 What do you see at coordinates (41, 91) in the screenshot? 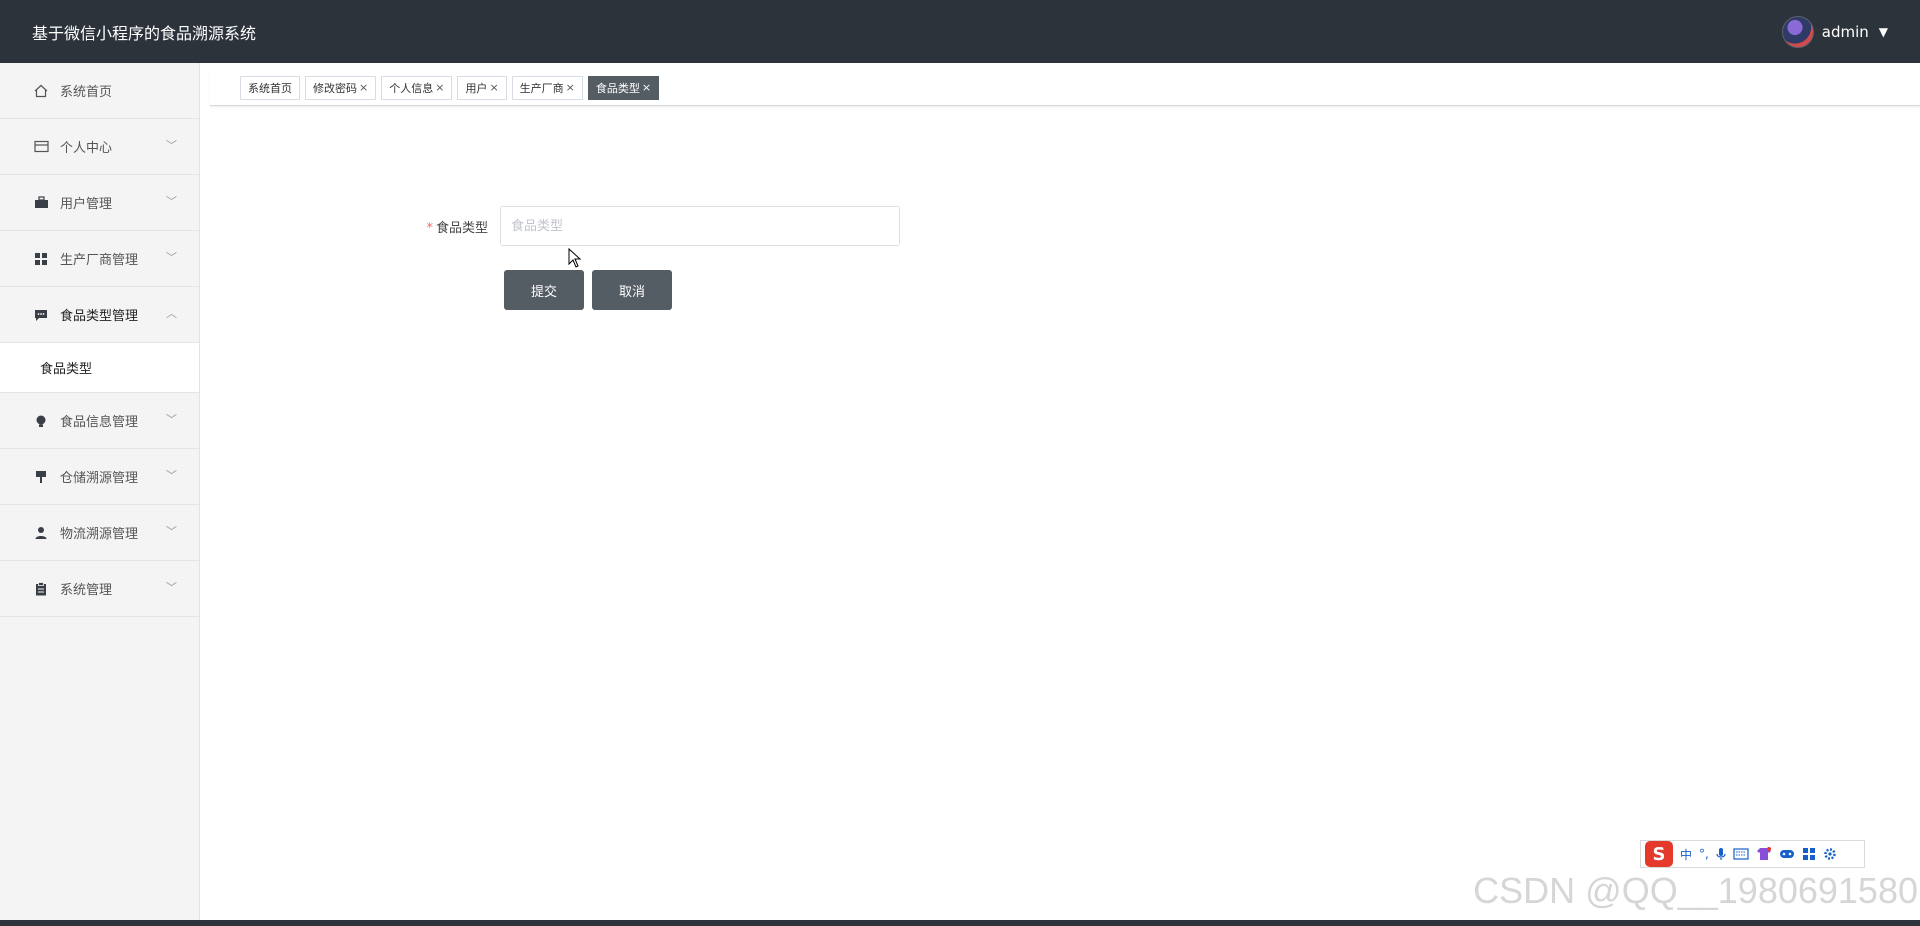
I see `home-icon` at bounding box center [41, 91].